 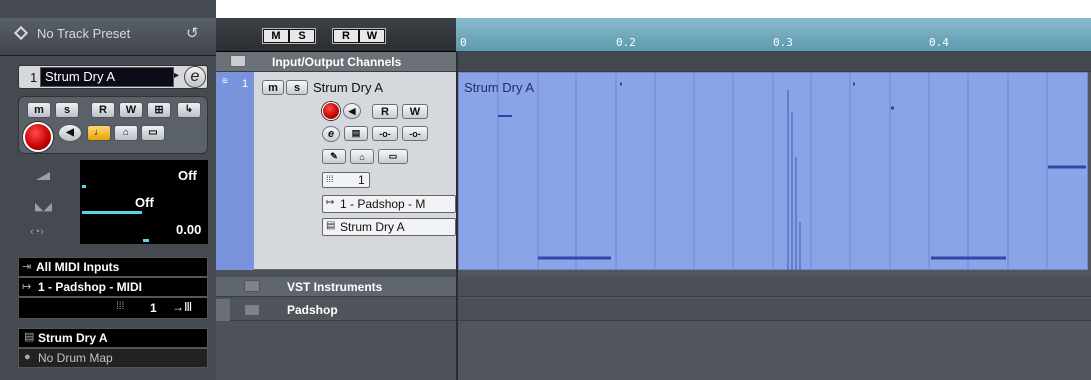 What do you see at coordinates (346, 36) in the screenshot?
I see `global-read-label: R` at bounding box center [346, 36].